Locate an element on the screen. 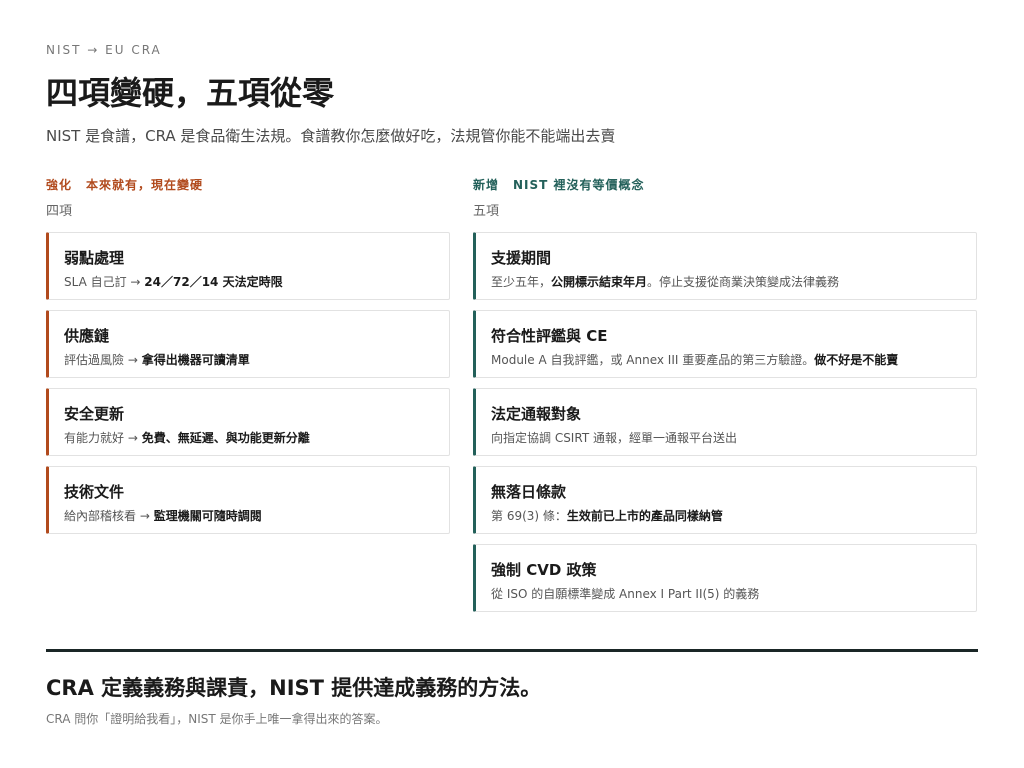 This screenshot has width=1024, height=768. card-security-updates: 安全更新 有能力就好 → 免費、無延遲、與功能更新分離 is located at coordinates (248, 422).